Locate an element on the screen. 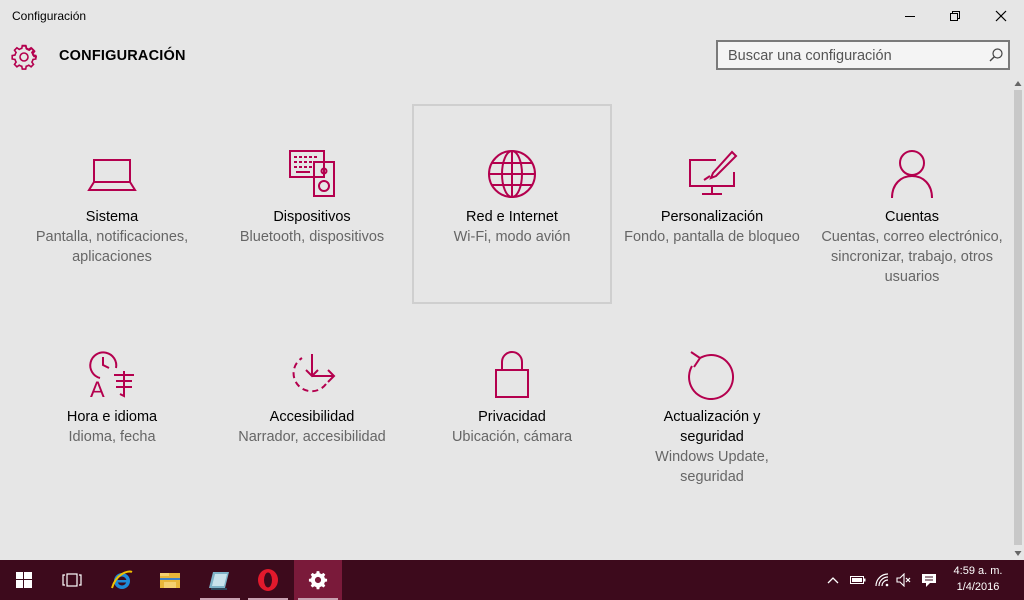 This screenshot has width=1024, height=600. tile-desc: Bluetooth, dispositivos is located at coordinates (312, 237).